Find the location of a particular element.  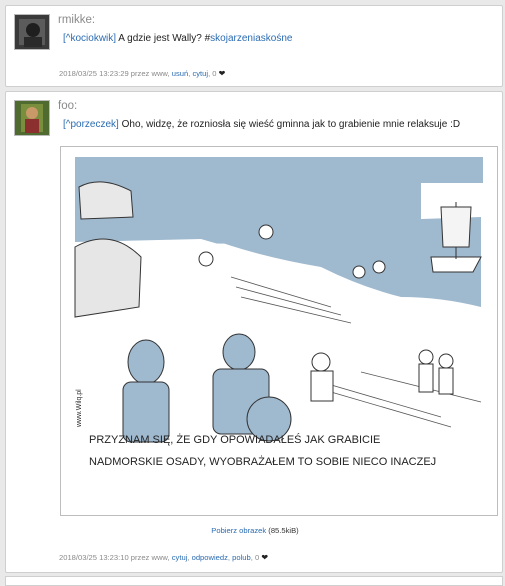

download-row: Pobierz obrazek (85.5kiB) is located at coordinates (255, 530).